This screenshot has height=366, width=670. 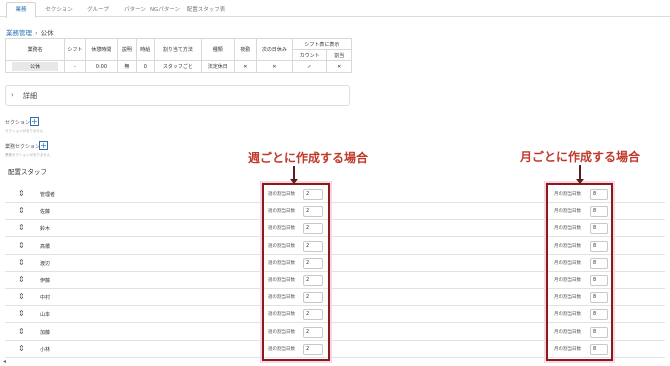 I want to click on cell-type: 法定休日, so click(x=217, y=66).